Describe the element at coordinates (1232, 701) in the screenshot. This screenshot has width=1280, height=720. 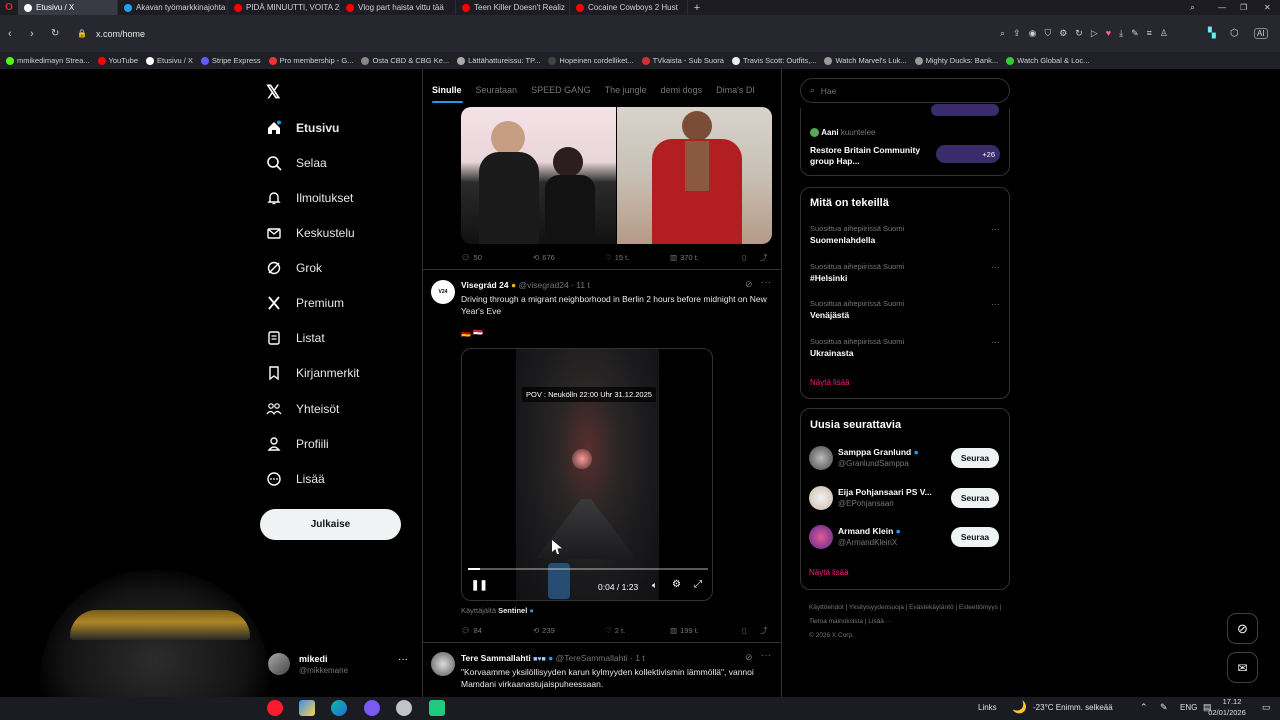
I see `clock-time: 17.12` at that location.